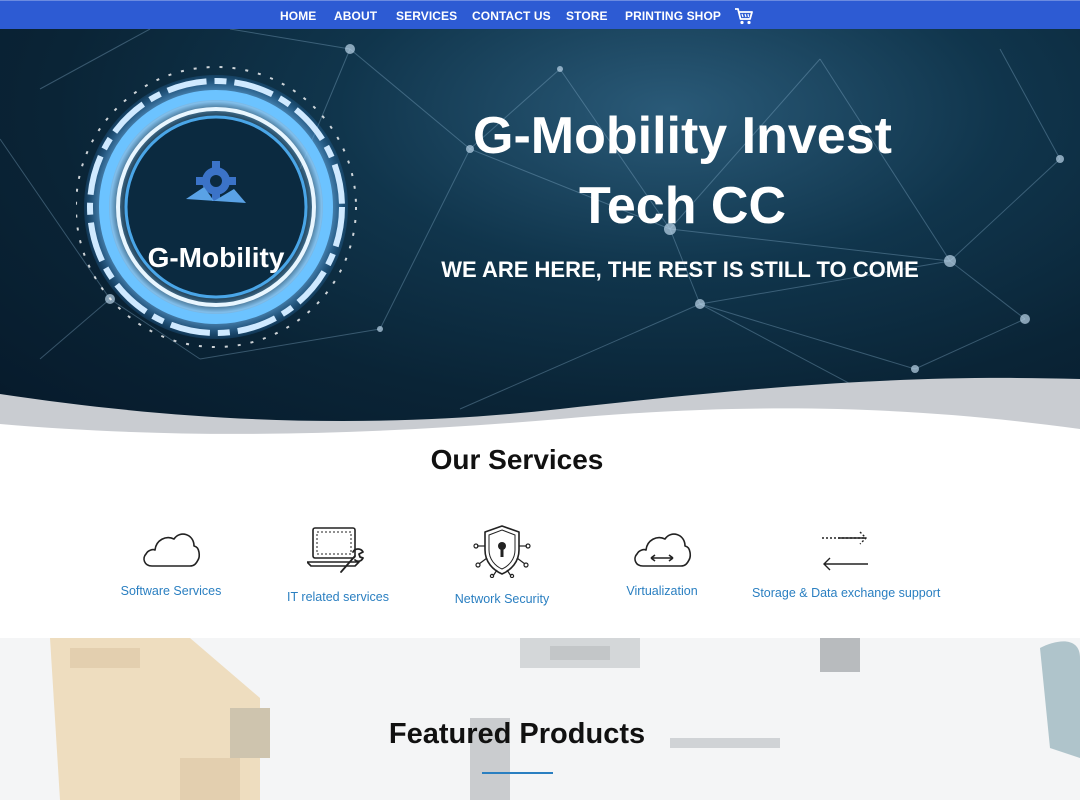  I want to click on service-software: Software Services, so click(171, 561).